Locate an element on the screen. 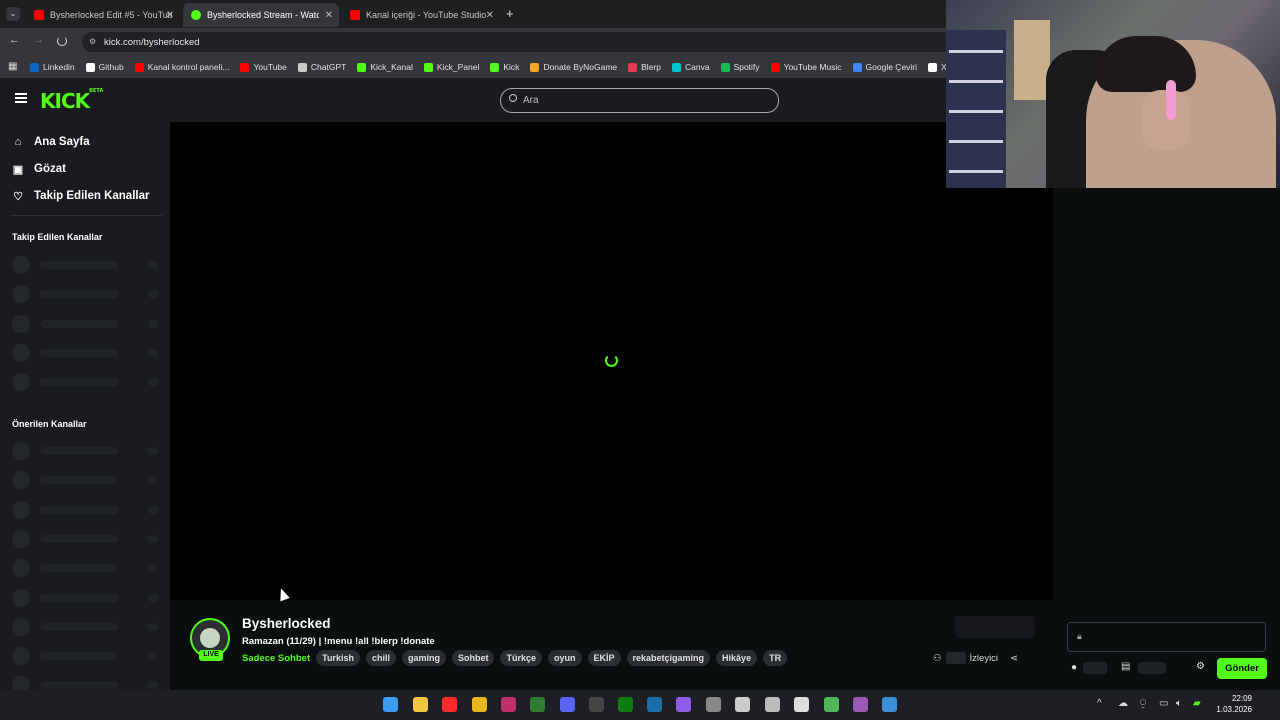 This screenshot has height=720, width=1280. volume-icon: 🔈︎ is located at coordinates (1179, 703).